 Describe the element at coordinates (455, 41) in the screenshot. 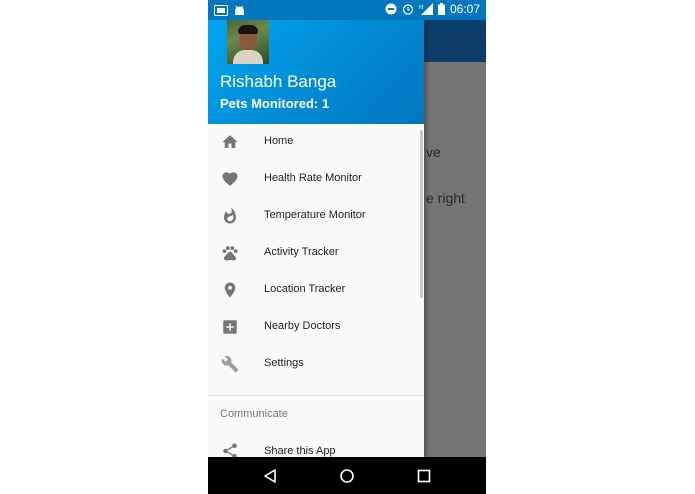

I see `app-bar` at that location.